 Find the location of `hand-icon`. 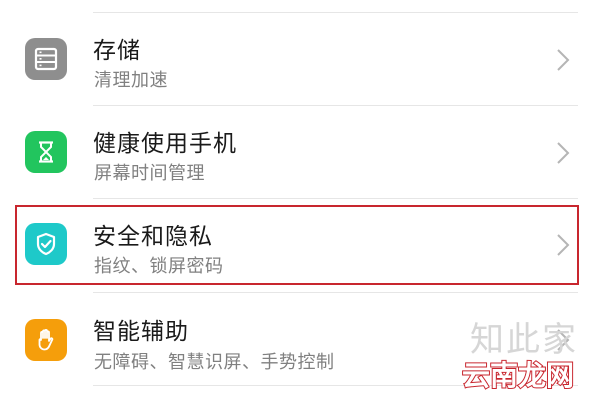

hand-icon is located at coordinates (46, 340).